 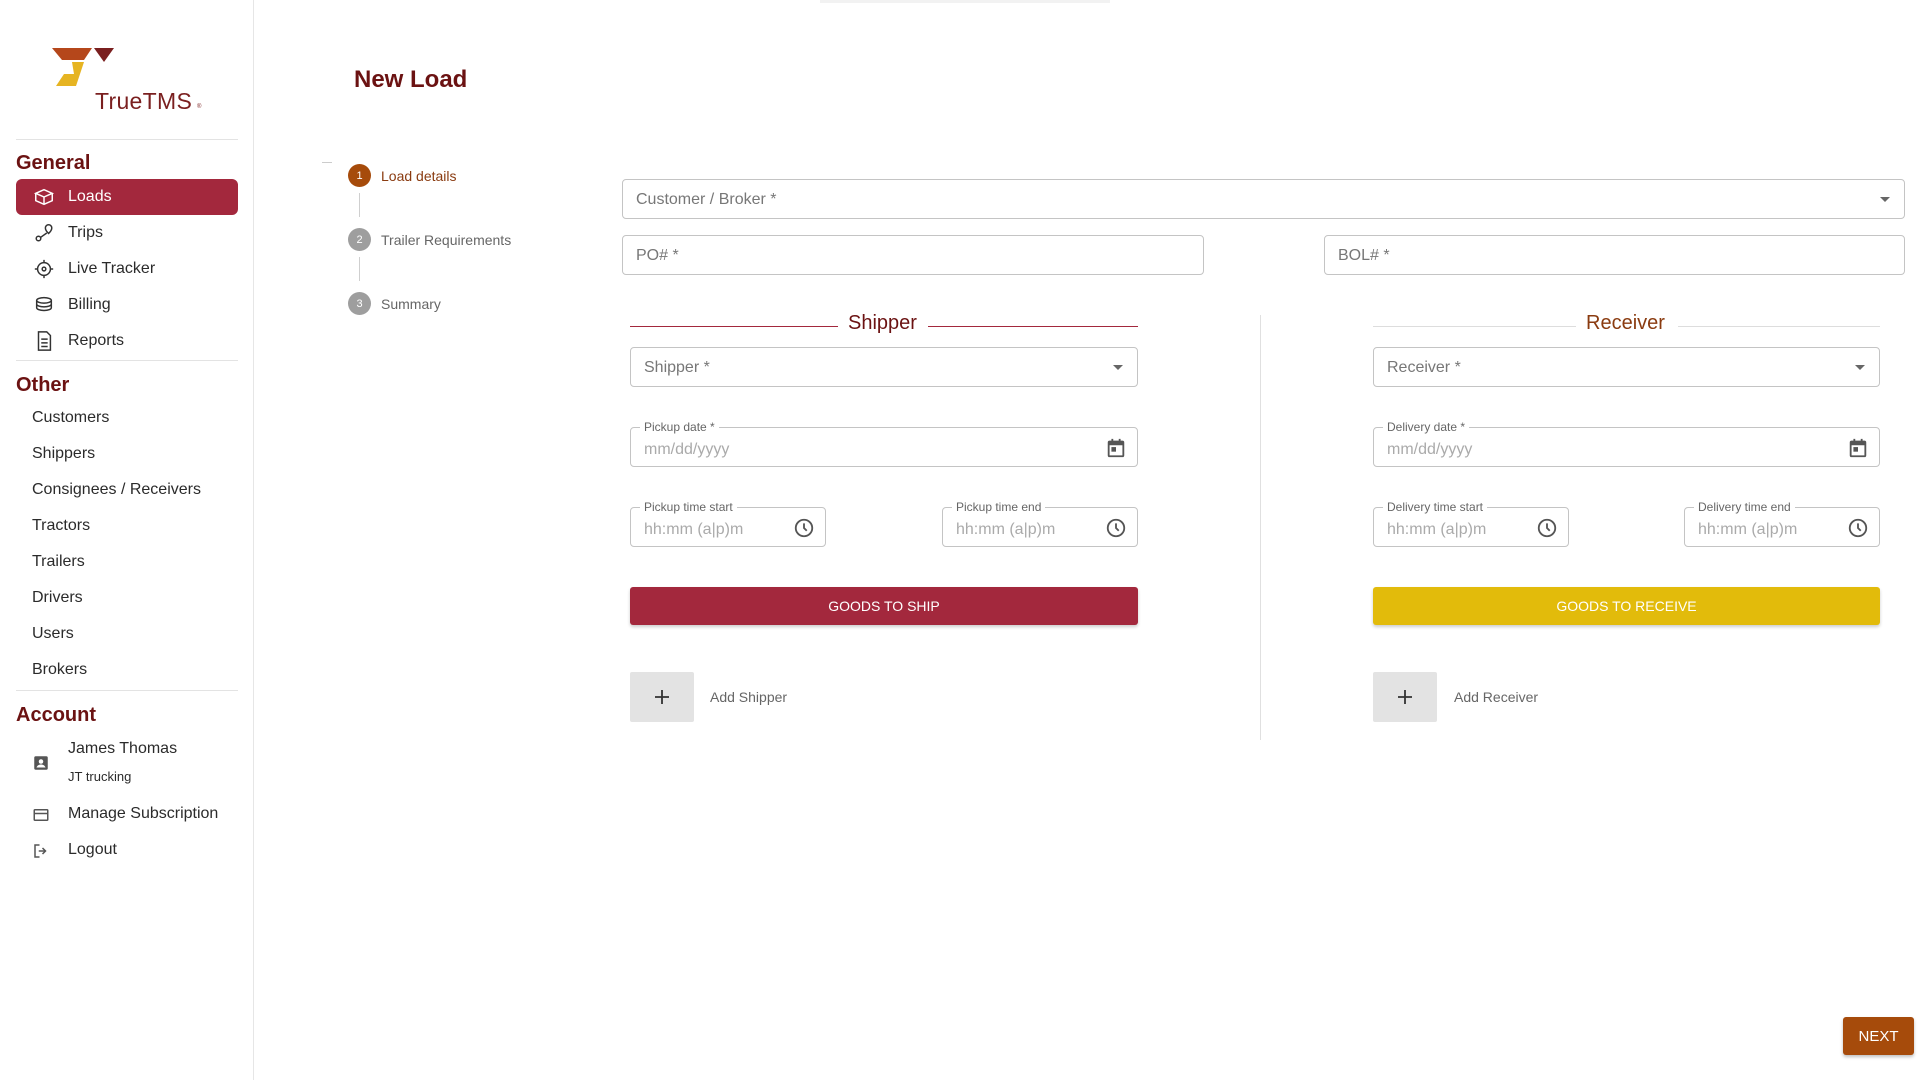 I want to click on step-number: 1, so click(x=359, y=175).